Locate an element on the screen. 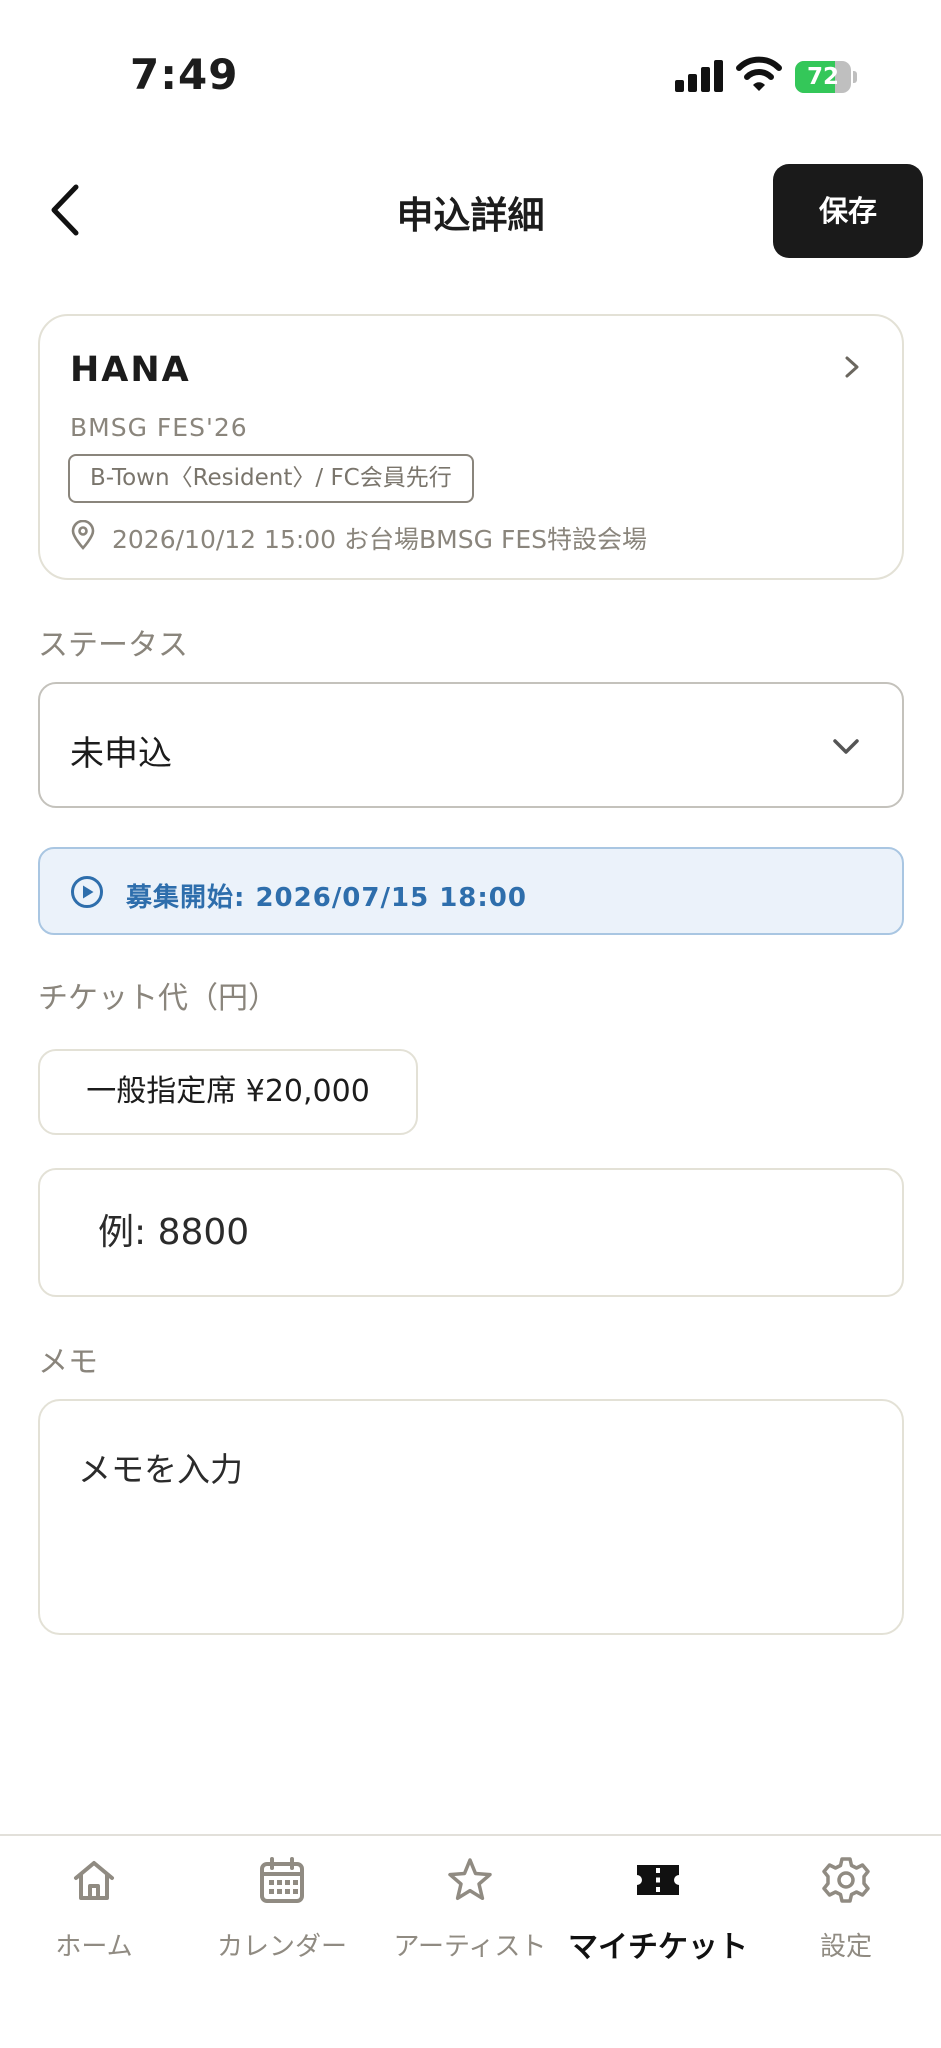 Image resolution: width=941 pixels, height=2048 pixels. ticket-icon is located at coordinates (658, 1880).